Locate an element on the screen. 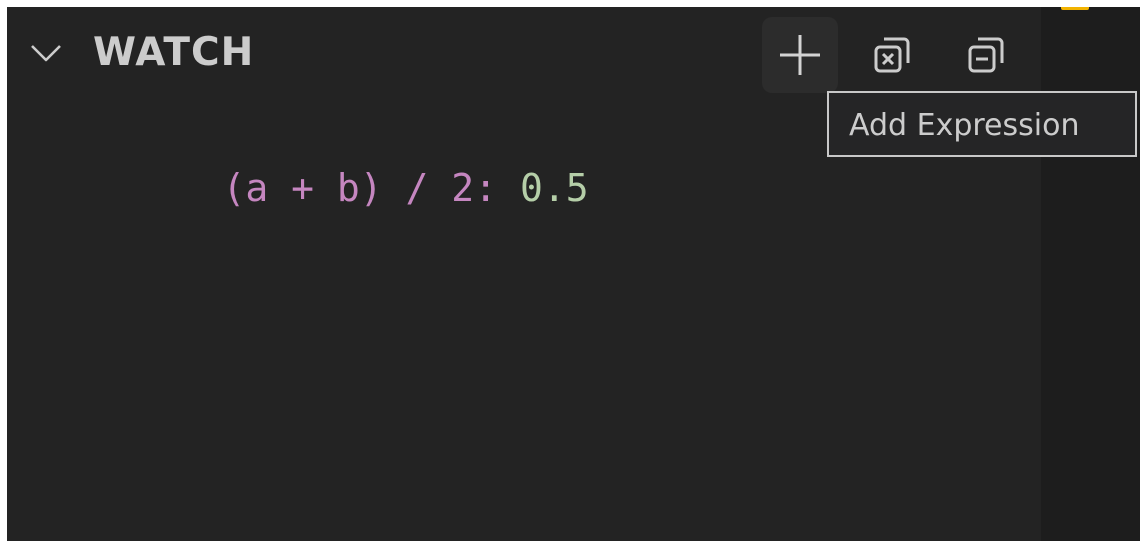 The height and width of the screenshot is (541, 1140). remove-all-button is located at coordinates (986, 55).